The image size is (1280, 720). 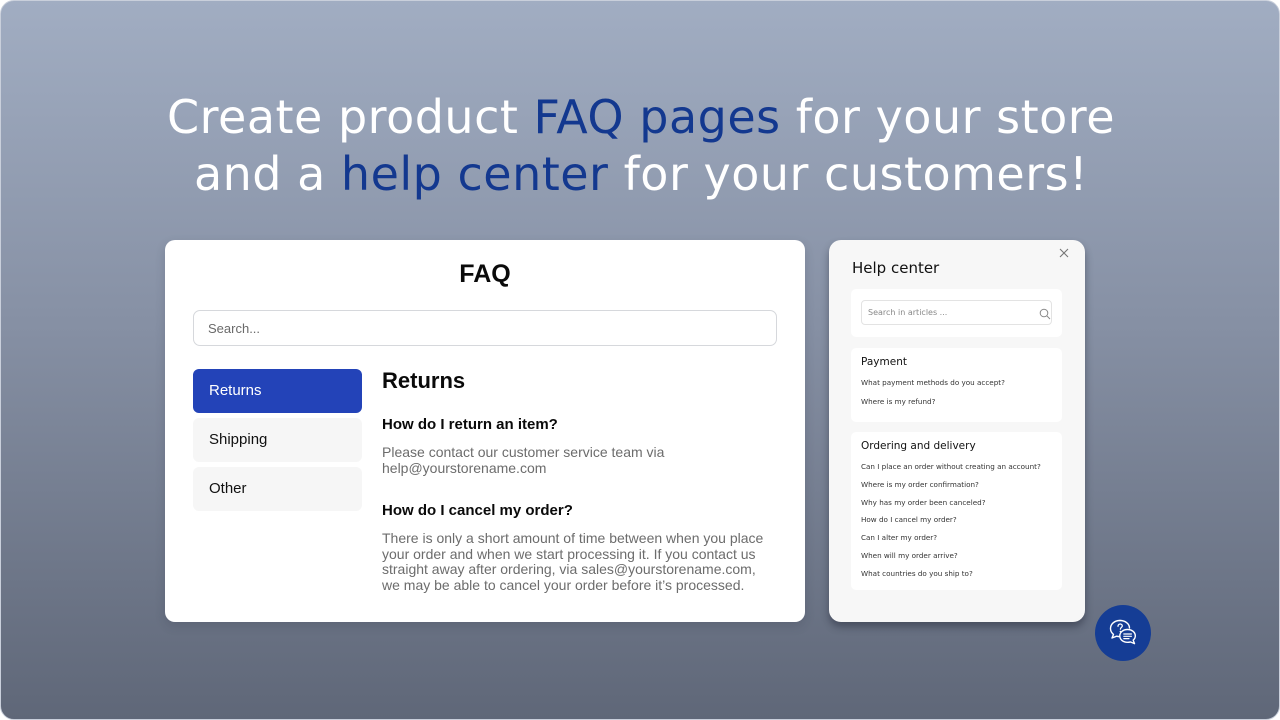 I want to click on help-article-link: What payment methods do you accept?, so click(x=956, y=387).